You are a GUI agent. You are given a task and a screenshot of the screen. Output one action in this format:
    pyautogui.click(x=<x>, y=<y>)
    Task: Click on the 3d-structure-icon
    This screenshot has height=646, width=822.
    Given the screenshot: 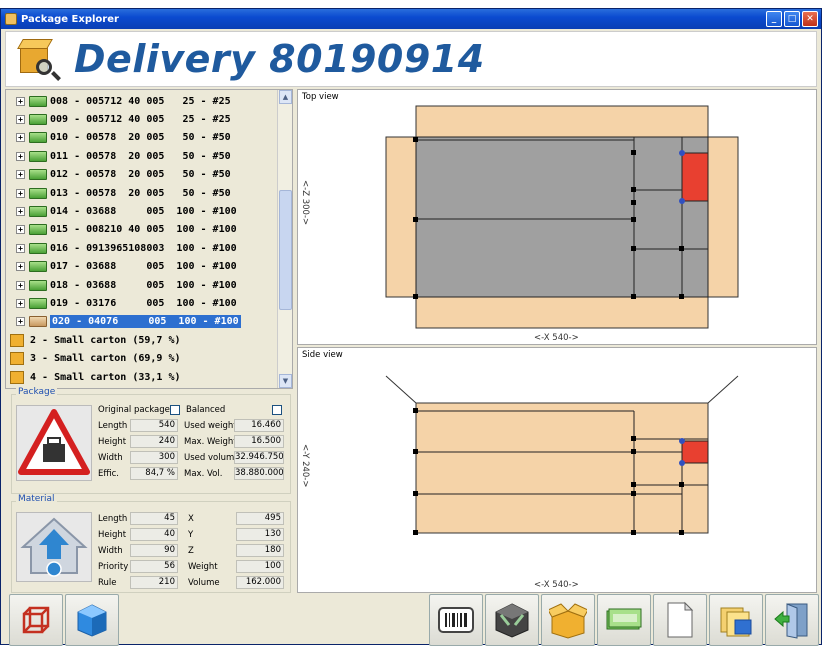 What is the action you would take?
    pyautogui.click(x=36, y=620)
    